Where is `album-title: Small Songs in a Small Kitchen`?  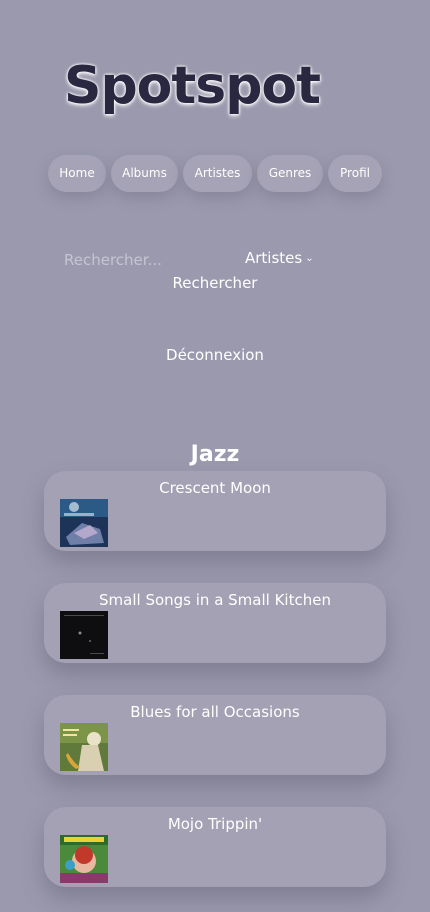
album-title: Small Songs in a Small Kitchen is located at coordinates (215, 600).